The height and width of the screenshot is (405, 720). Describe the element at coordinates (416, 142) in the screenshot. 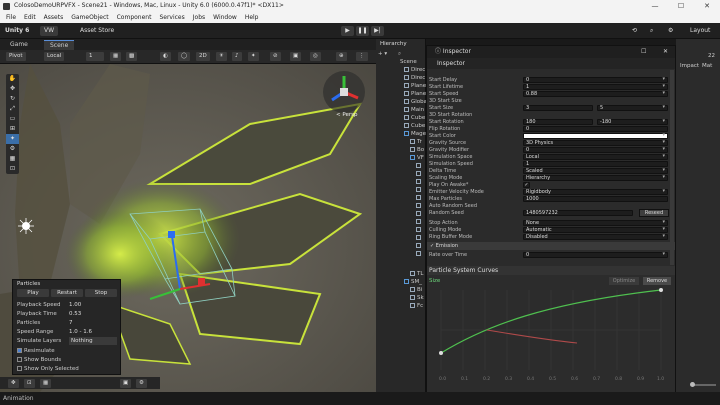

I see `hierarchy-item: Tr` at that location.